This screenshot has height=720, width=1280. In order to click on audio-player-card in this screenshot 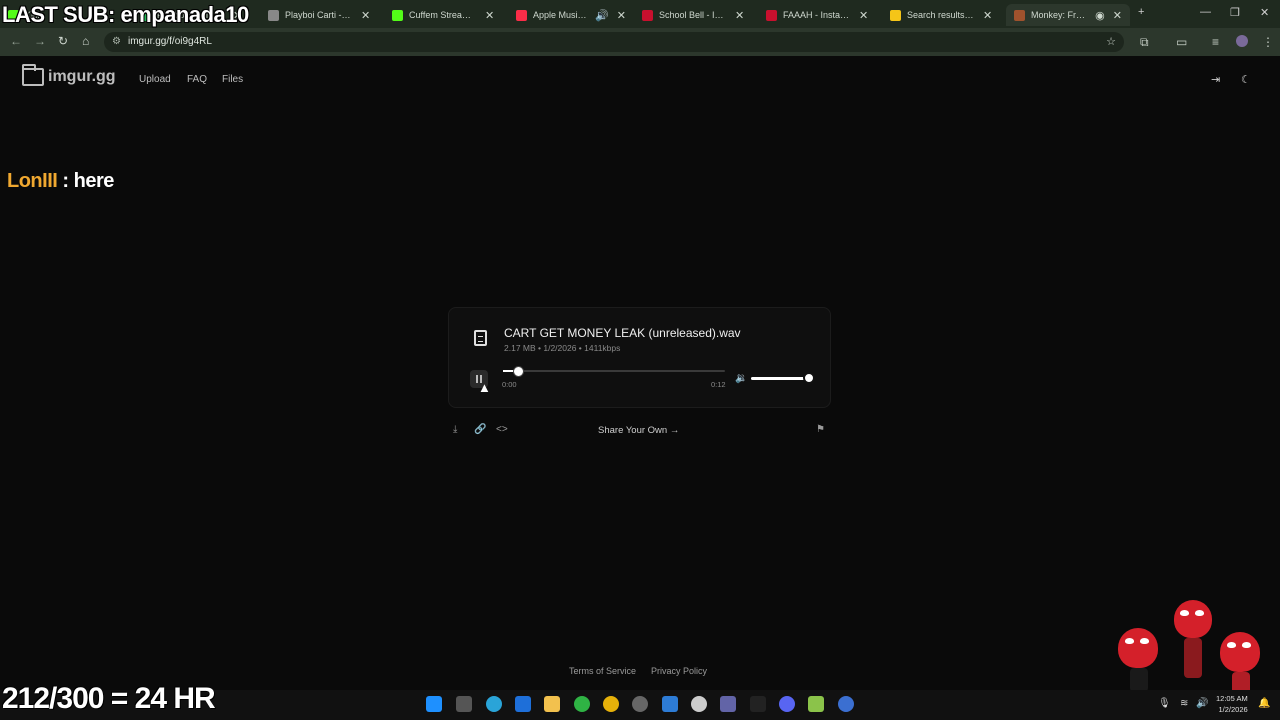, I will do `click(639, 357)`.